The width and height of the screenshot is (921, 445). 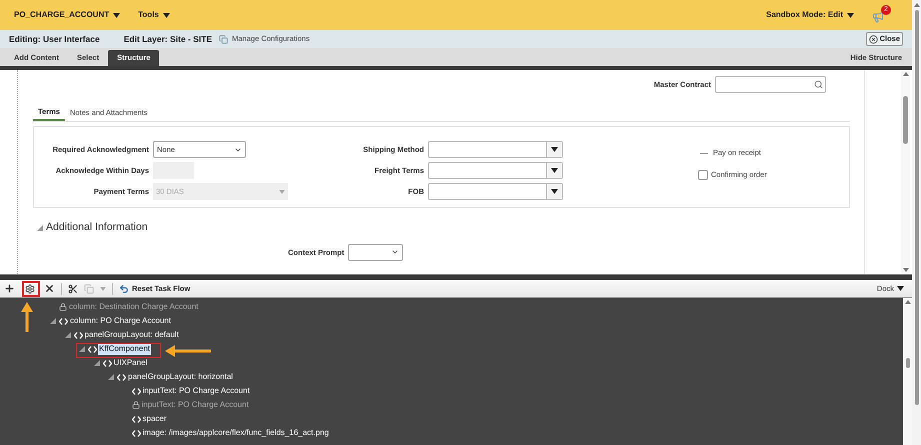 What do you see at coordinates (905, 172) in the screenshot?
I see `content-scrollbar` at bounding box center [905, 172].